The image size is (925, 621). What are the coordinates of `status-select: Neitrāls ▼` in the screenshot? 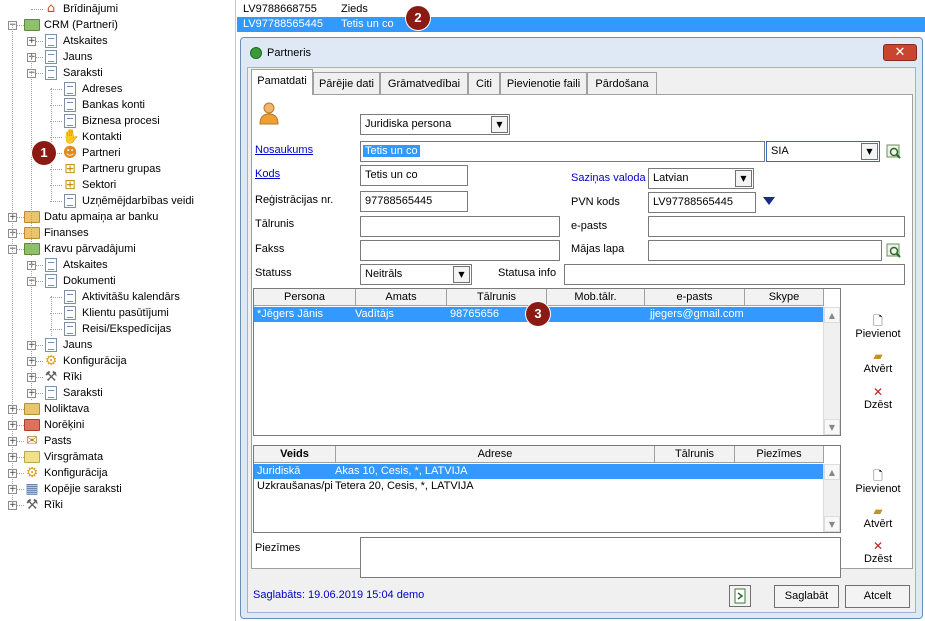 It's located at (416, 274).